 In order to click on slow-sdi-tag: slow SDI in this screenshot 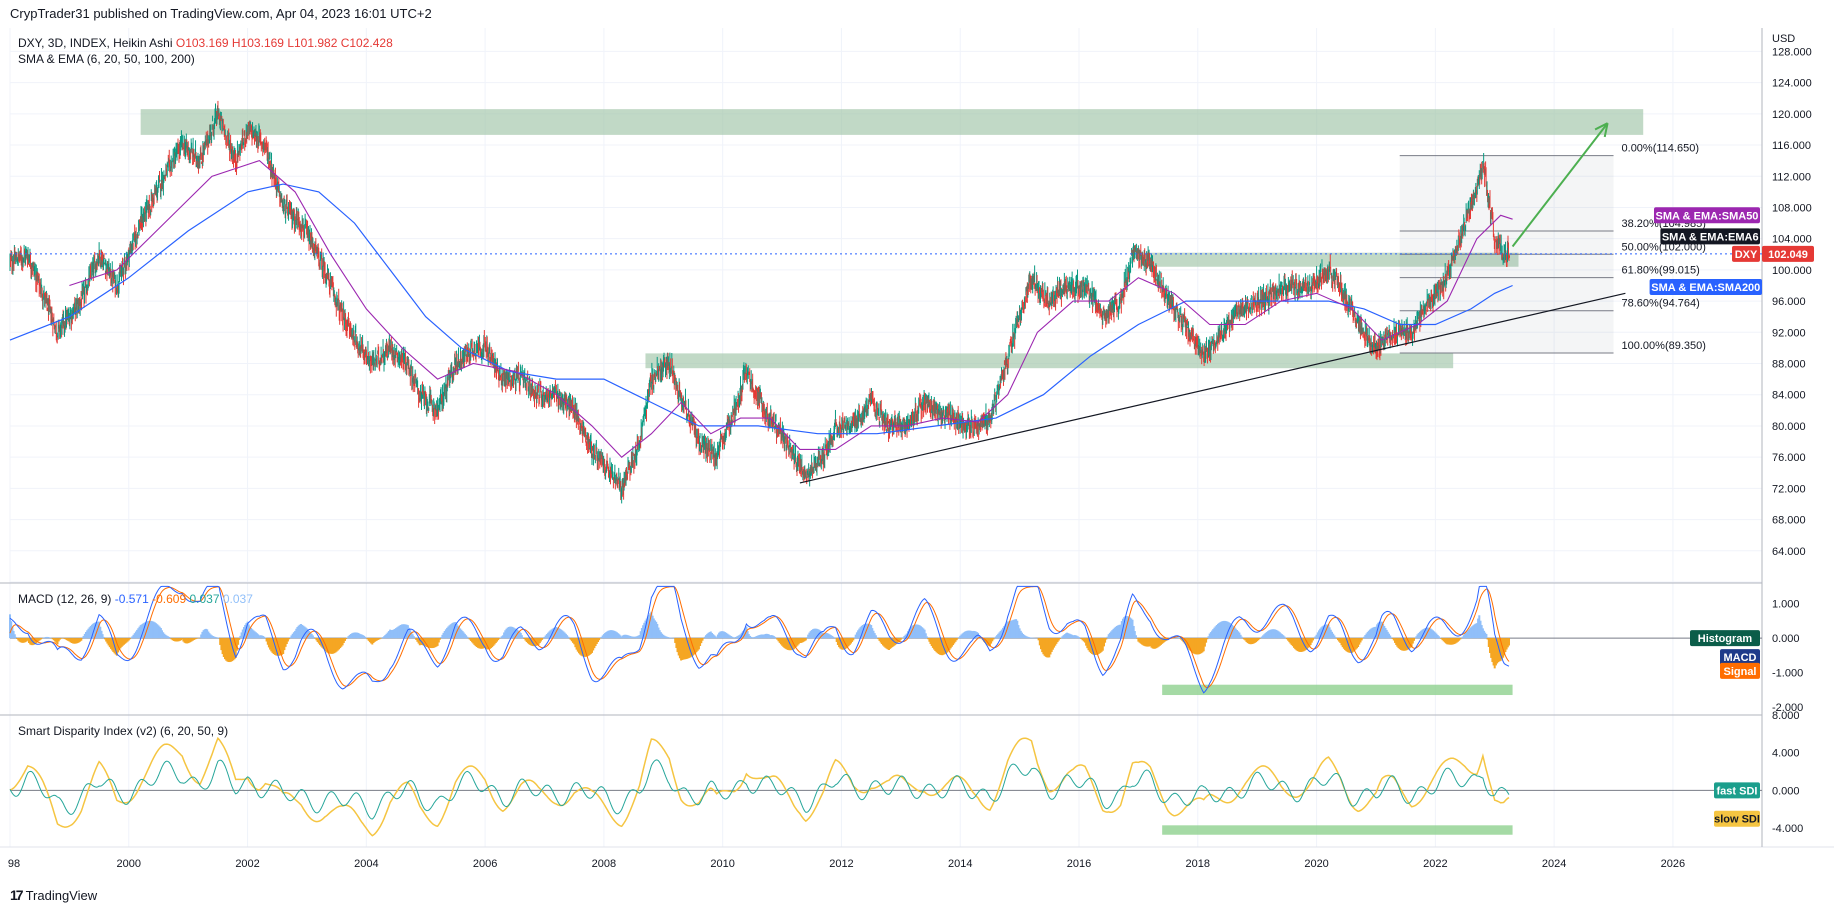, I will do `click(1737, 820)`.